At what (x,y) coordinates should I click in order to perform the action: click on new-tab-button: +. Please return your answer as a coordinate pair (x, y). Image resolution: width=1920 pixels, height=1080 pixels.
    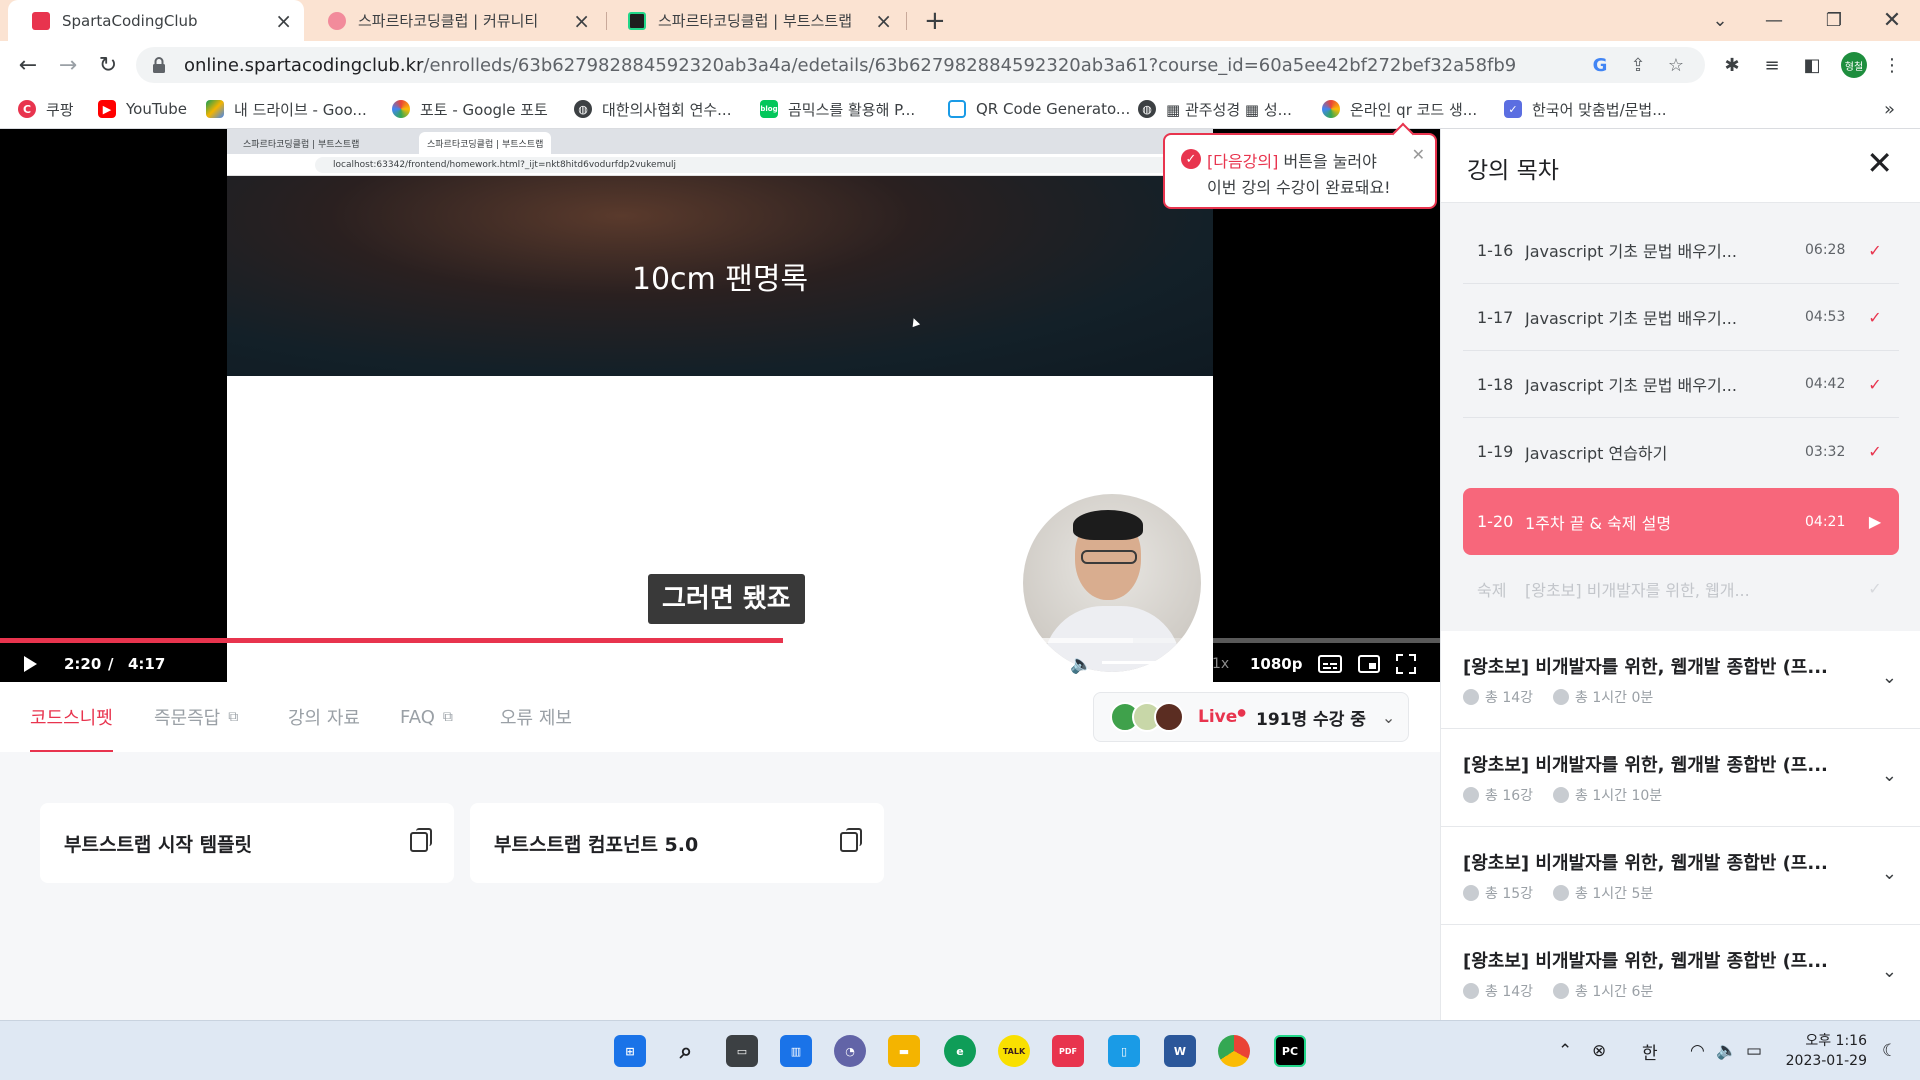
    Looking at the image, I should click on (935, 21).